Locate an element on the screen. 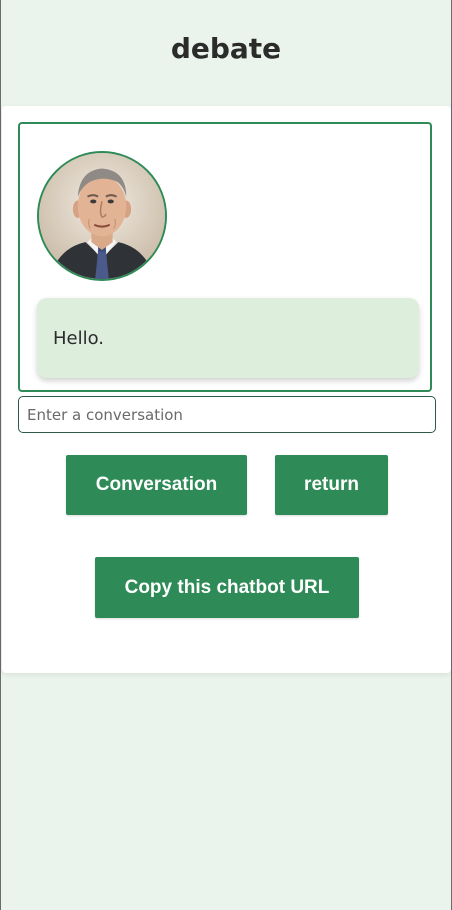 The width and height of the screenshot is (452, 910). person-portrait-icon is located at coordinates (102, 216).